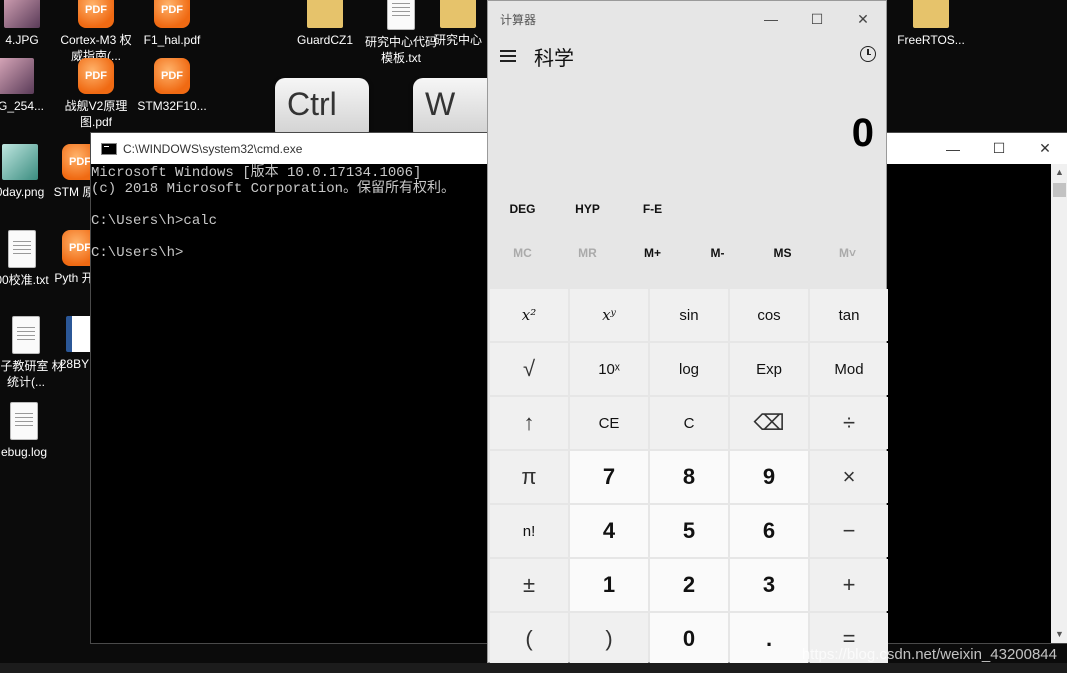 The width and height of the screenshot is (1067, 673). I want to click on clear-button: C, so click(689, 423).